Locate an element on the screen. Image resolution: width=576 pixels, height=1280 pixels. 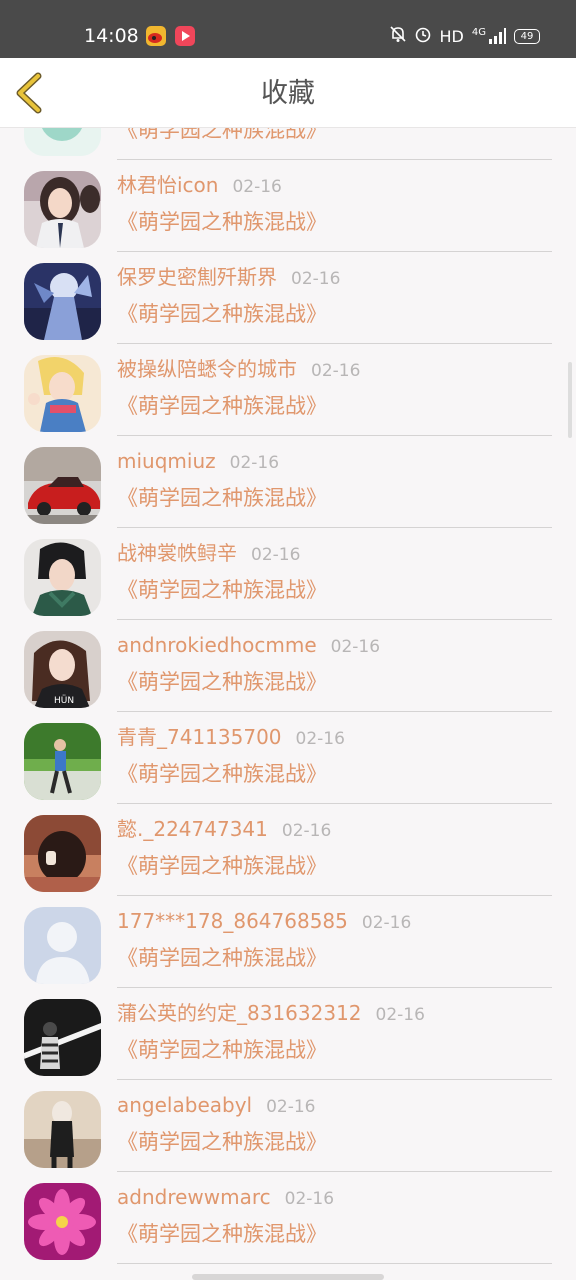
username: 保罗史密劁歼斯界 02-16 is located at coordinates (228, 278).